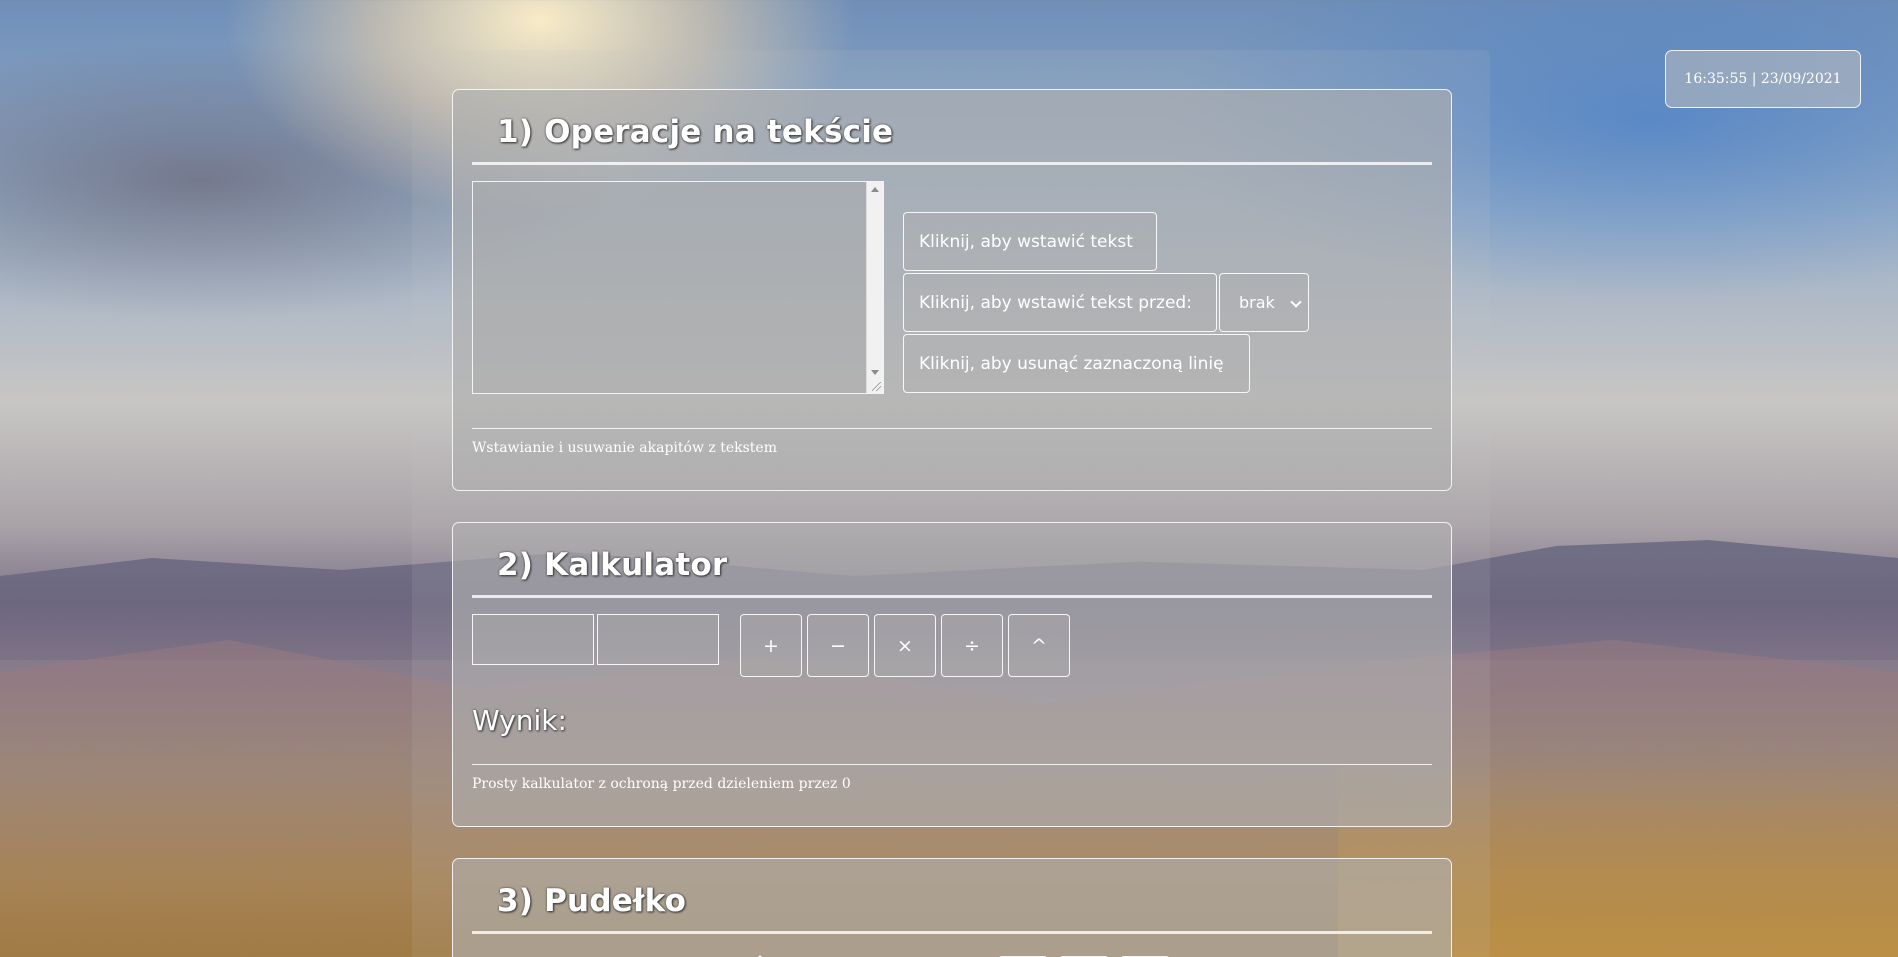  I want to click on divide-button: ÷, so click(972, 645).